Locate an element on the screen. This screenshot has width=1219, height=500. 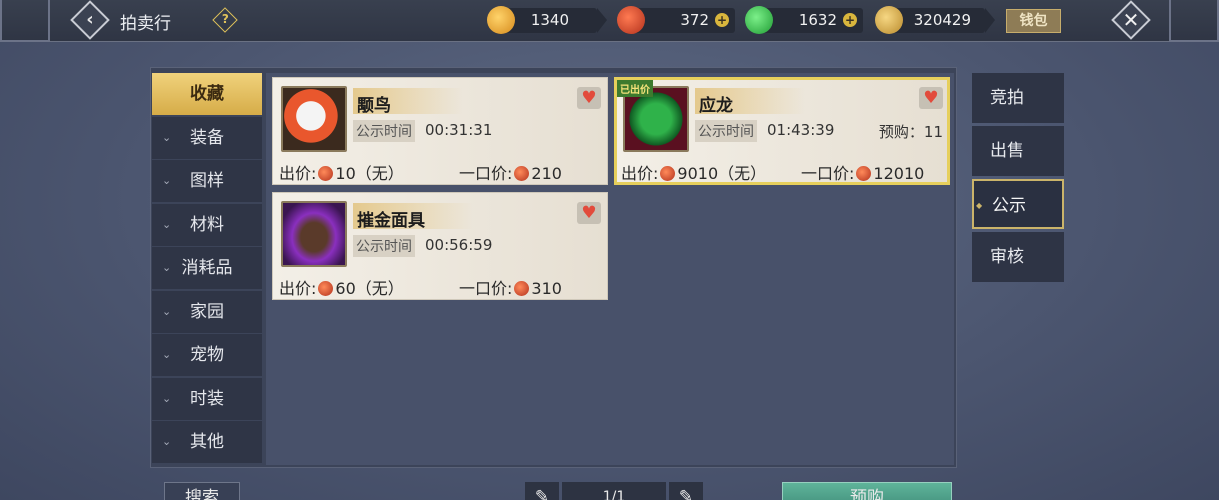
currency-green-jade: 1632 + is located at coordinates (804, 20).